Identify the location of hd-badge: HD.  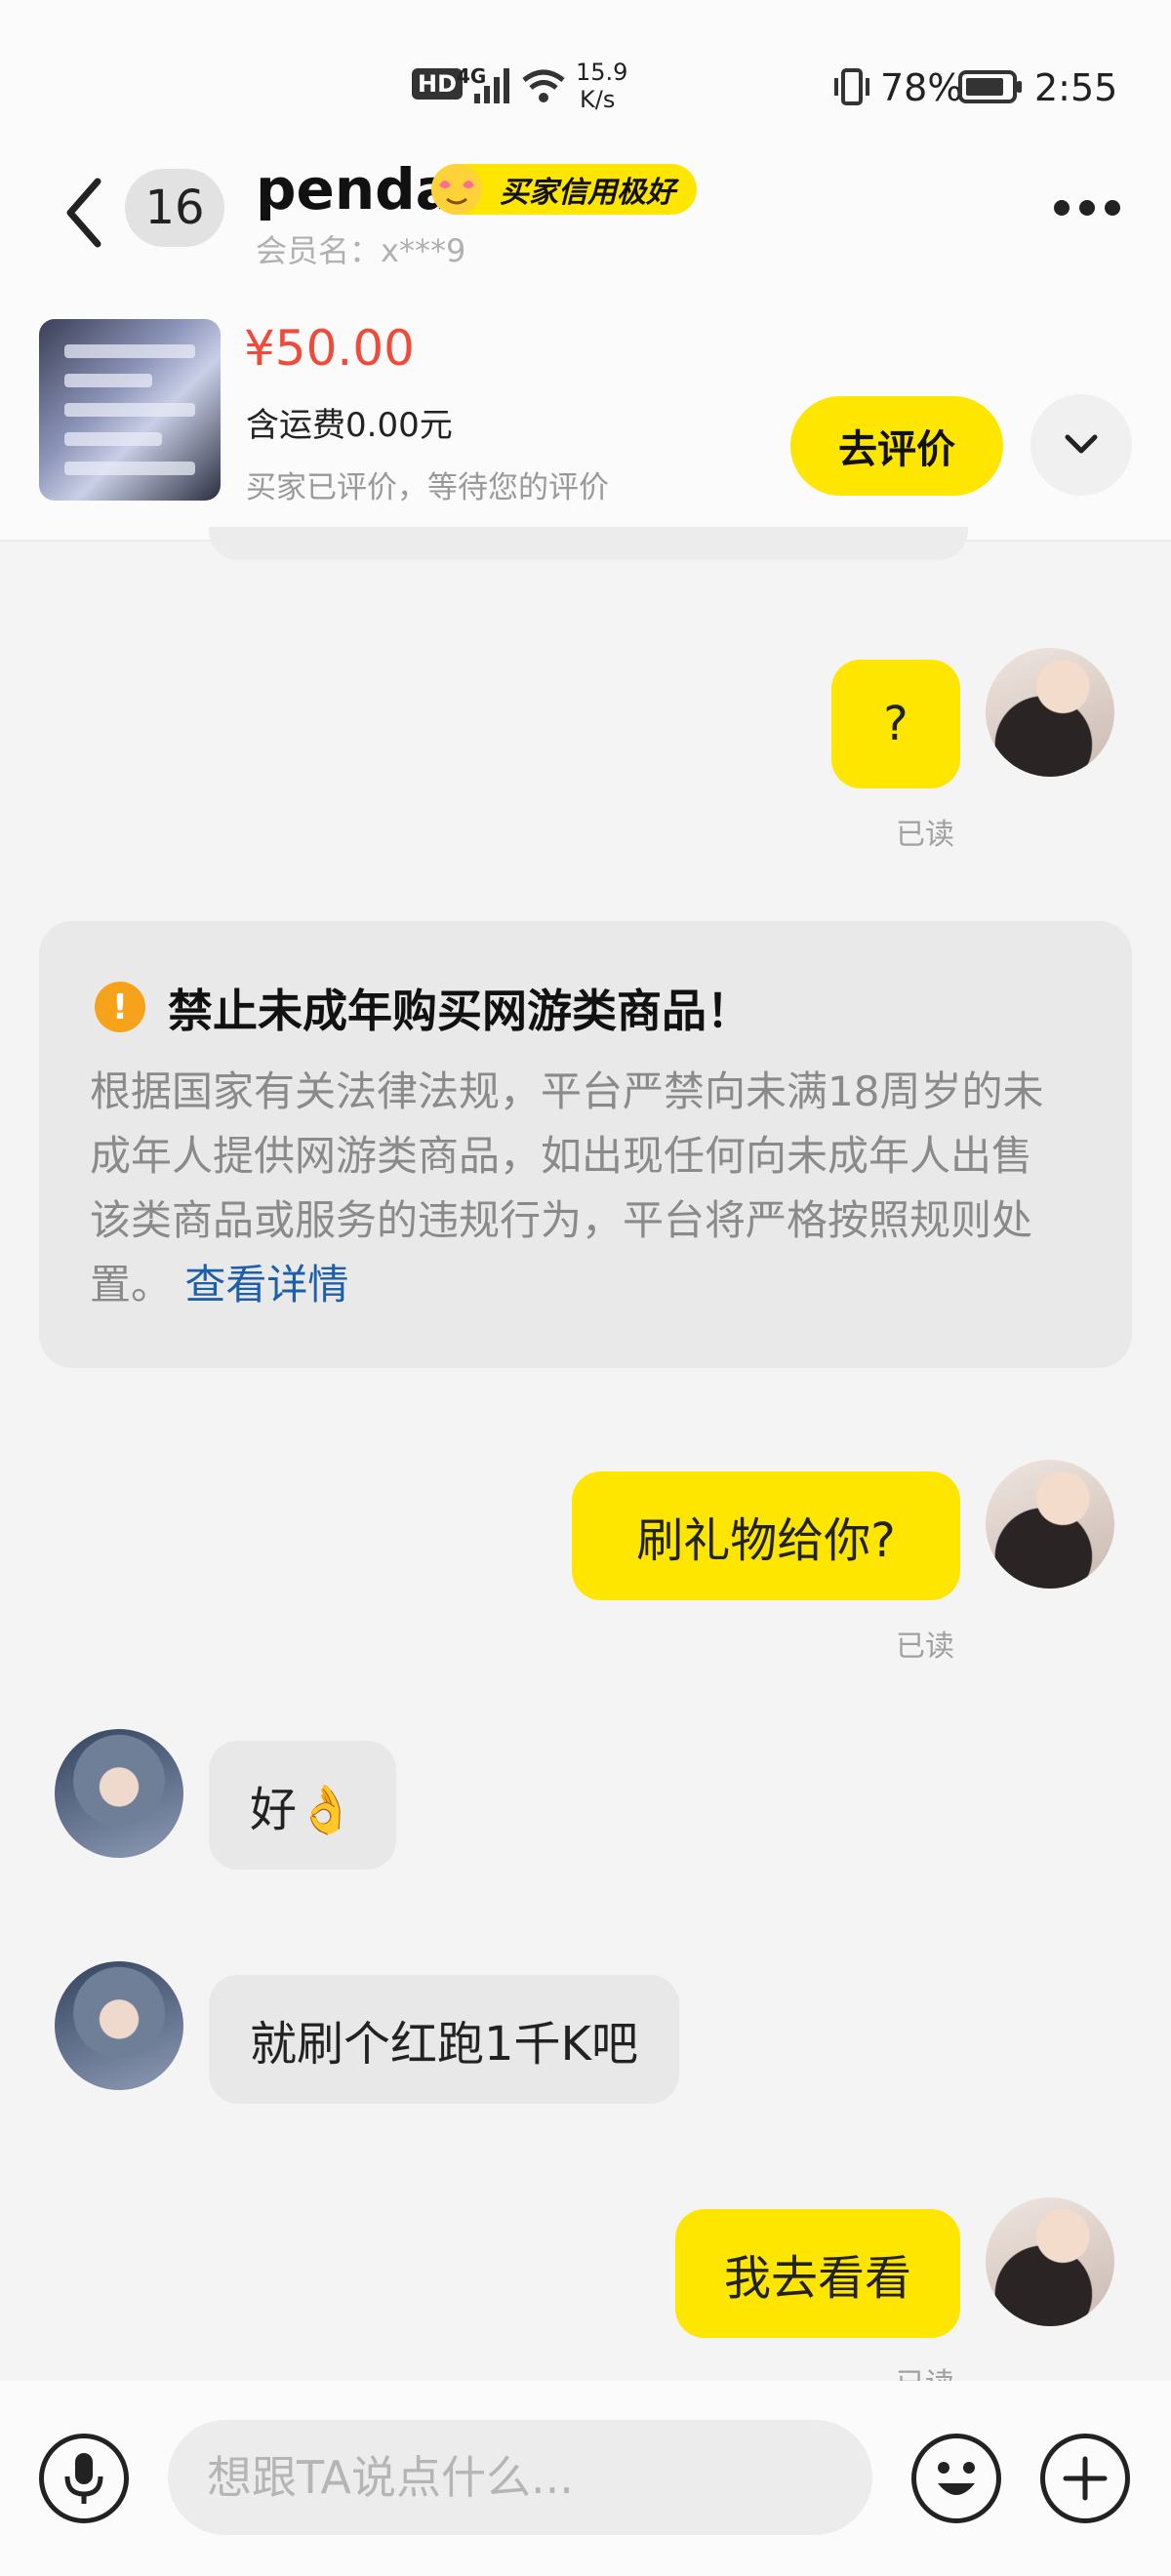
(438, 84).